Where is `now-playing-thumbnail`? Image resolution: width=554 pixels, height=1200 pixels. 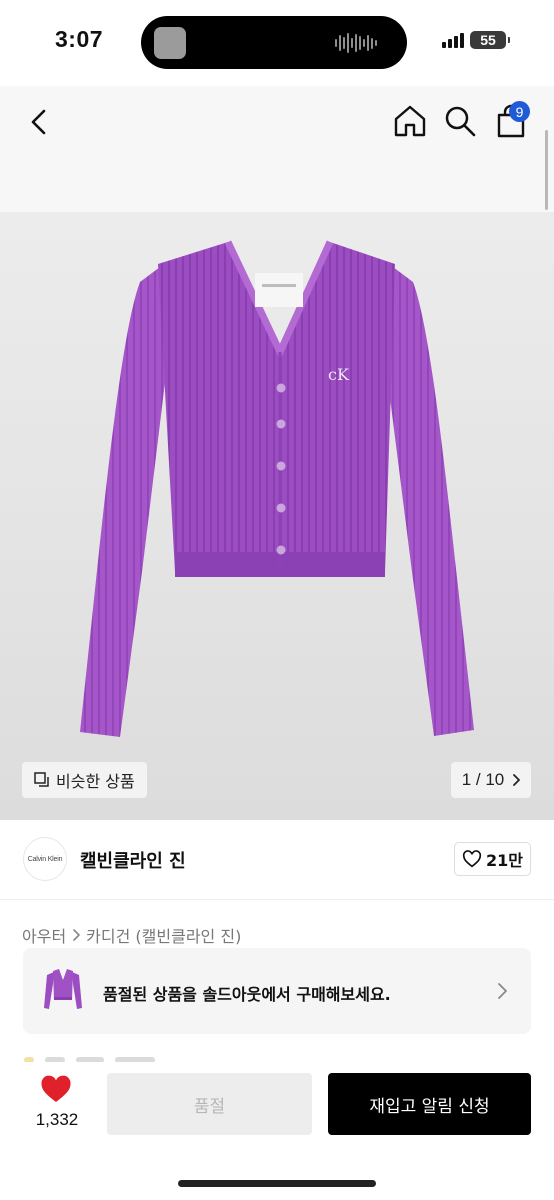 now-playing-thumbnail is located at coordinates (170, 43).